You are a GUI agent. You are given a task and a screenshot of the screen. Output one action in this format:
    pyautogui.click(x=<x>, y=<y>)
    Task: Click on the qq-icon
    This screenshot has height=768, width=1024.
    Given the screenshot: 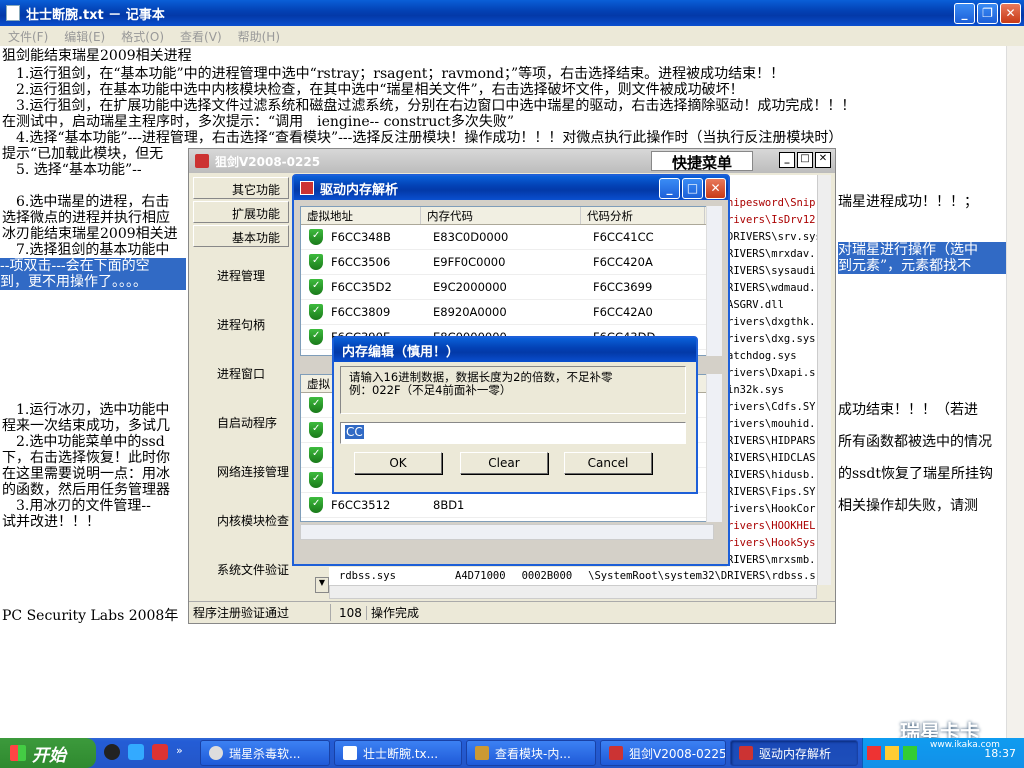 What is the action you would take?
    pyautogui.click(x=112, y=752)
    